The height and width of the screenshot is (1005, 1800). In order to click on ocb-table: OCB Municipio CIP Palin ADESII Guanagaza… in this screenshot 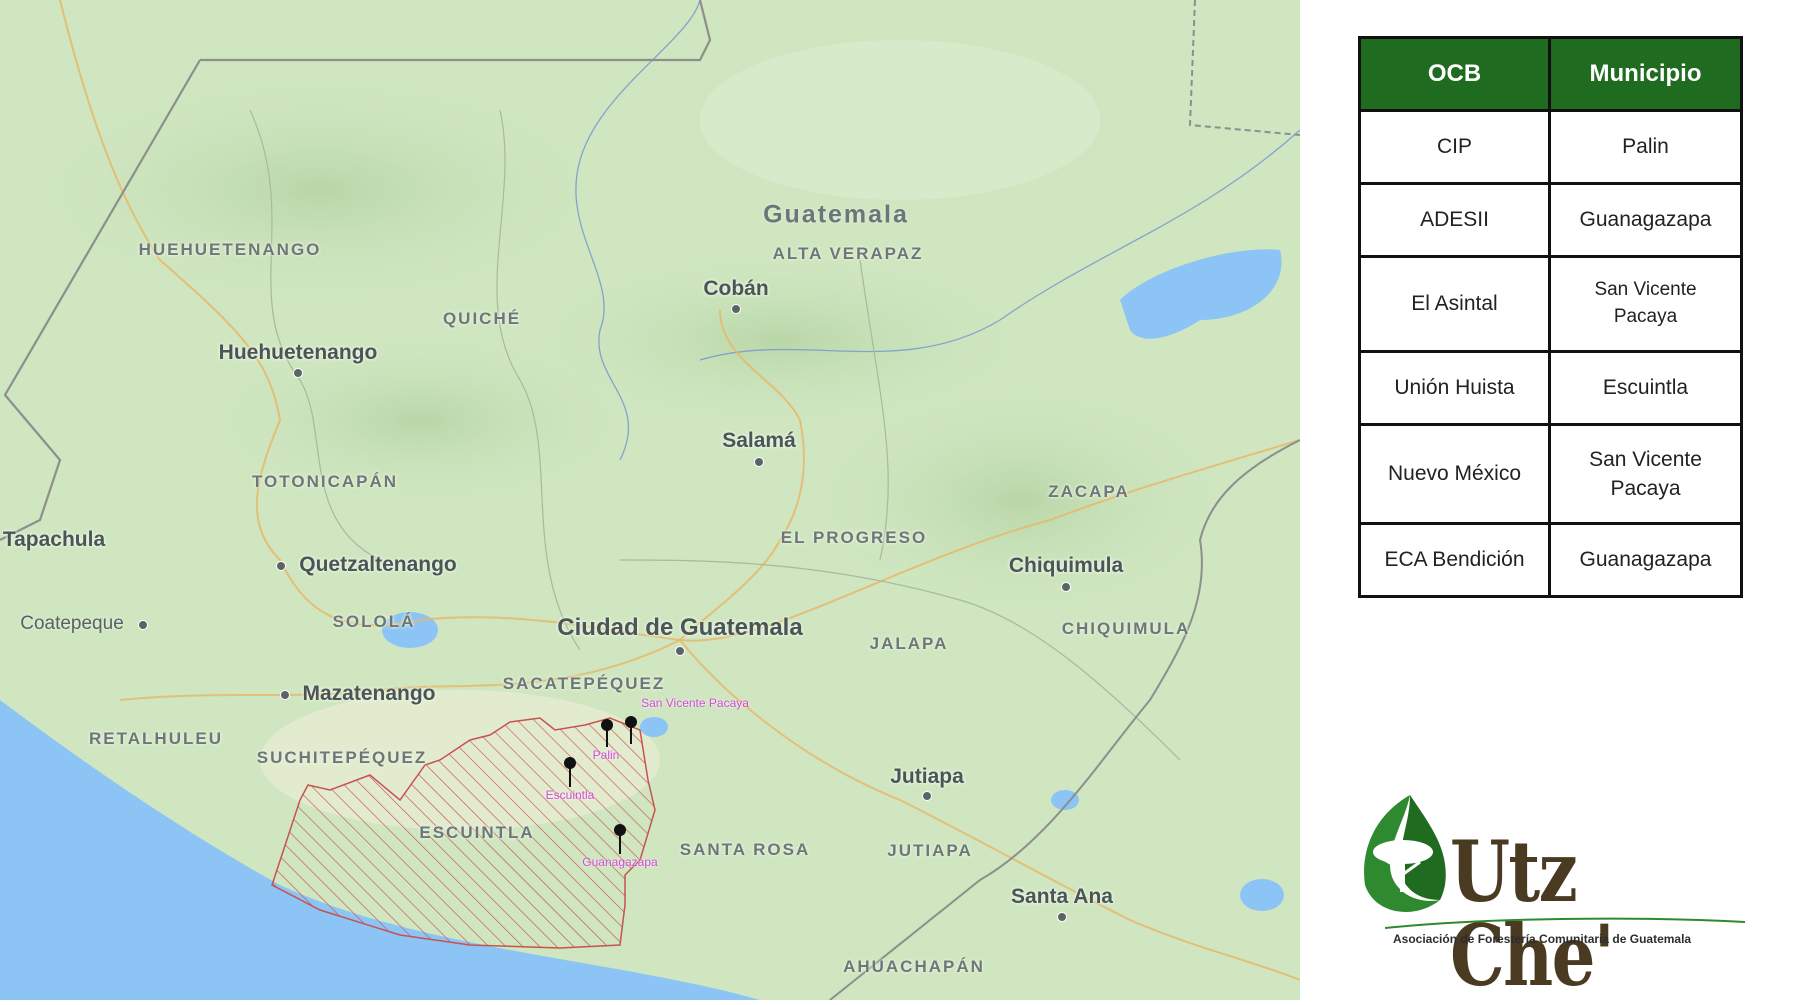, I will do `click(1550, 317)`.